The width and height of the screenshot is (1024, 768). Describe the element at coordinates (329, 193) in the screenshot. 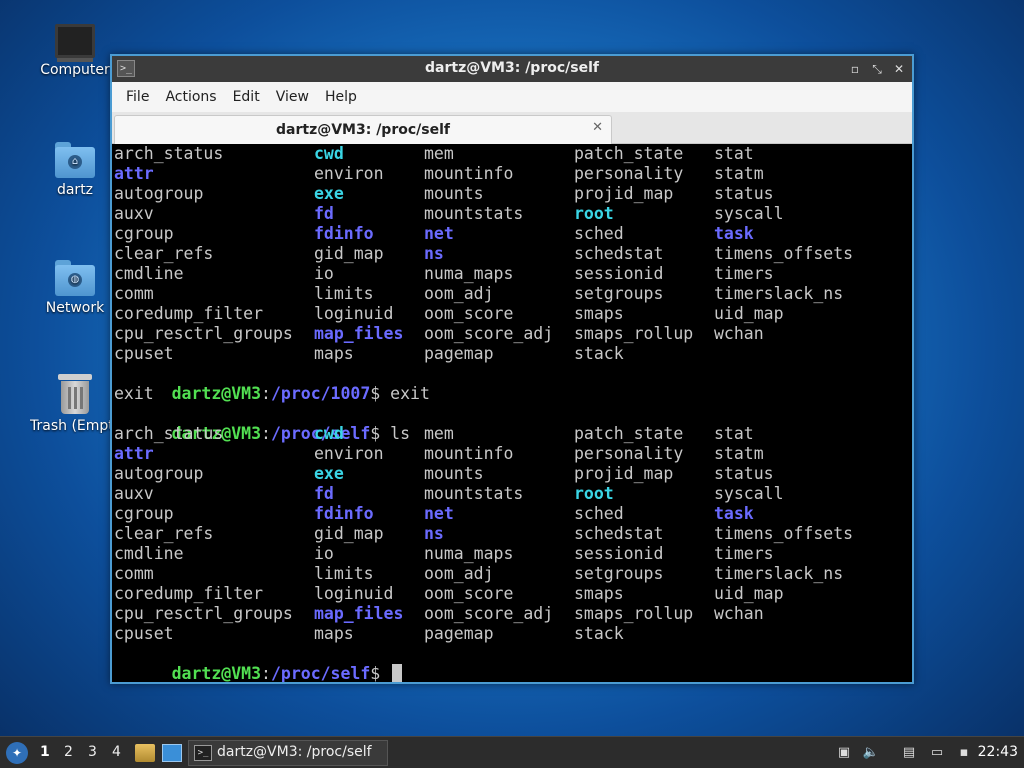

I see `listing-entry: exe` at that location.